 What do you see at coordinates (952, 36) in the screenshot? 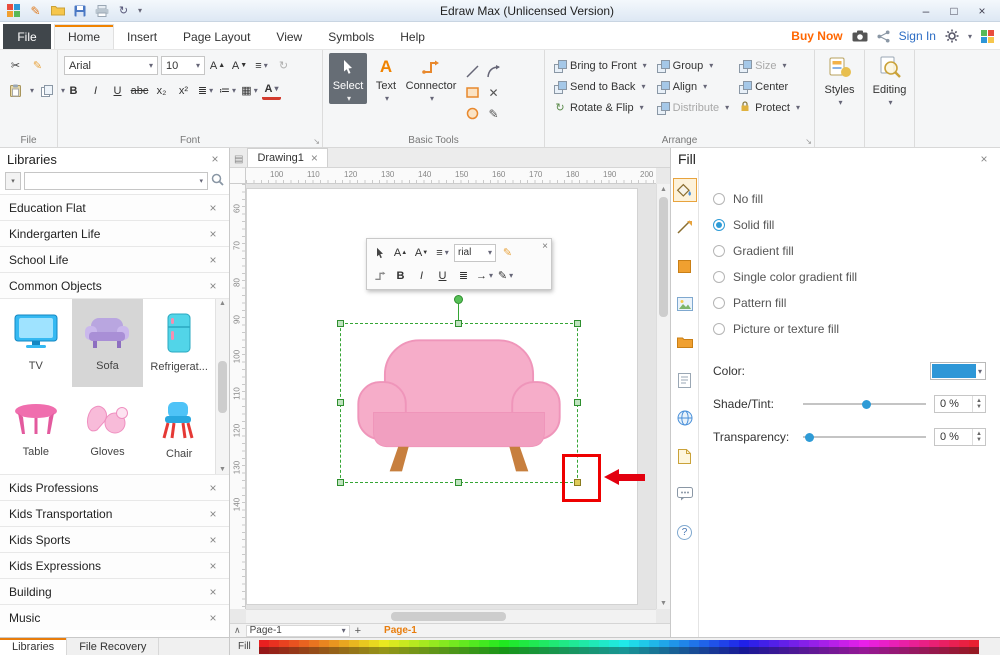
I see `settings-gear-icon` at bounding box center [952, 36].